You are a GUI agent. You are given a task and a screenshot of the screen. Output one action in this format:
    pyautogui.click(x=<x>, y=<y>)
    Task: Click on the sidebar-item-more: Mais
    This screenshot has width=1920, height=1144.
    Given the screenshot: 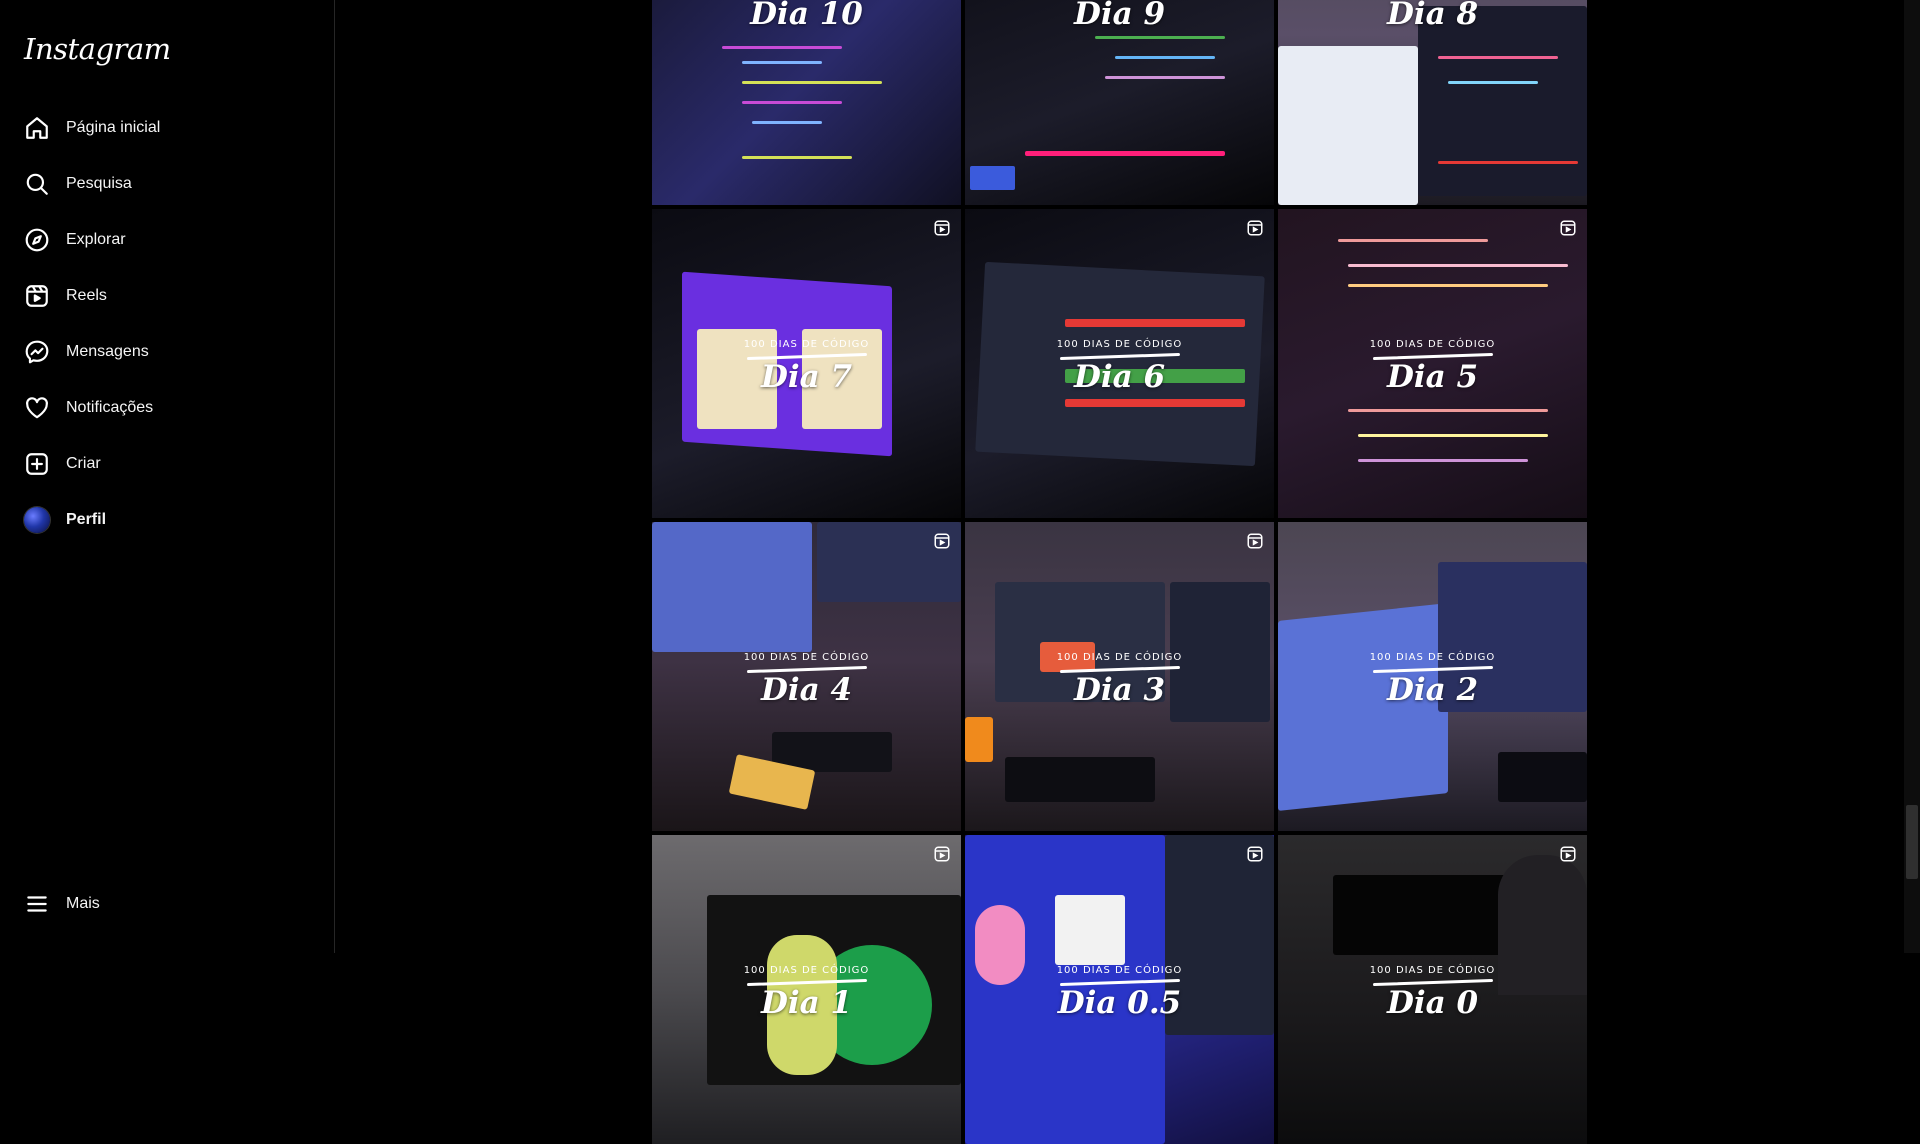 What is the action you would take?
    pyautogui.click(x=162, y=904)
    